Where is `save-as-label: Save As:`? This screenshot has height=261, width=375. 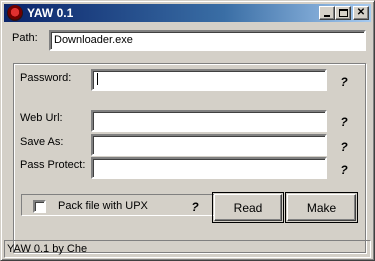 save-as-label: Save As: is located at coordinates (42, 142).